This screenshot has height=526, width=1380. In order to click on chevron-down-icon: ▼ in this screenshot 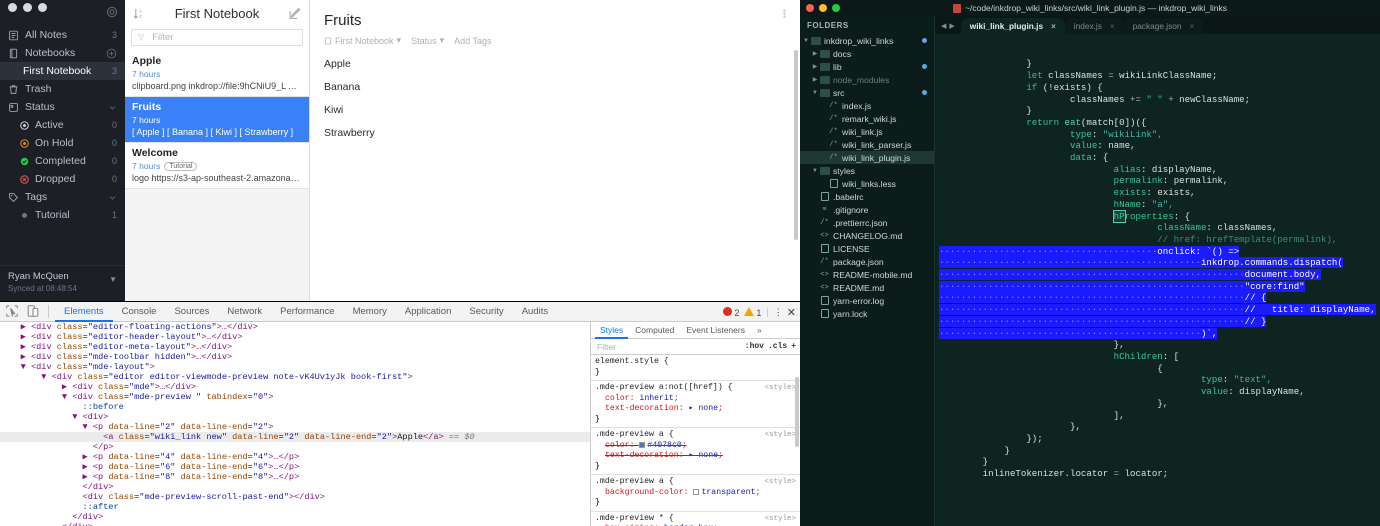, I will do `click(113, 279)`.